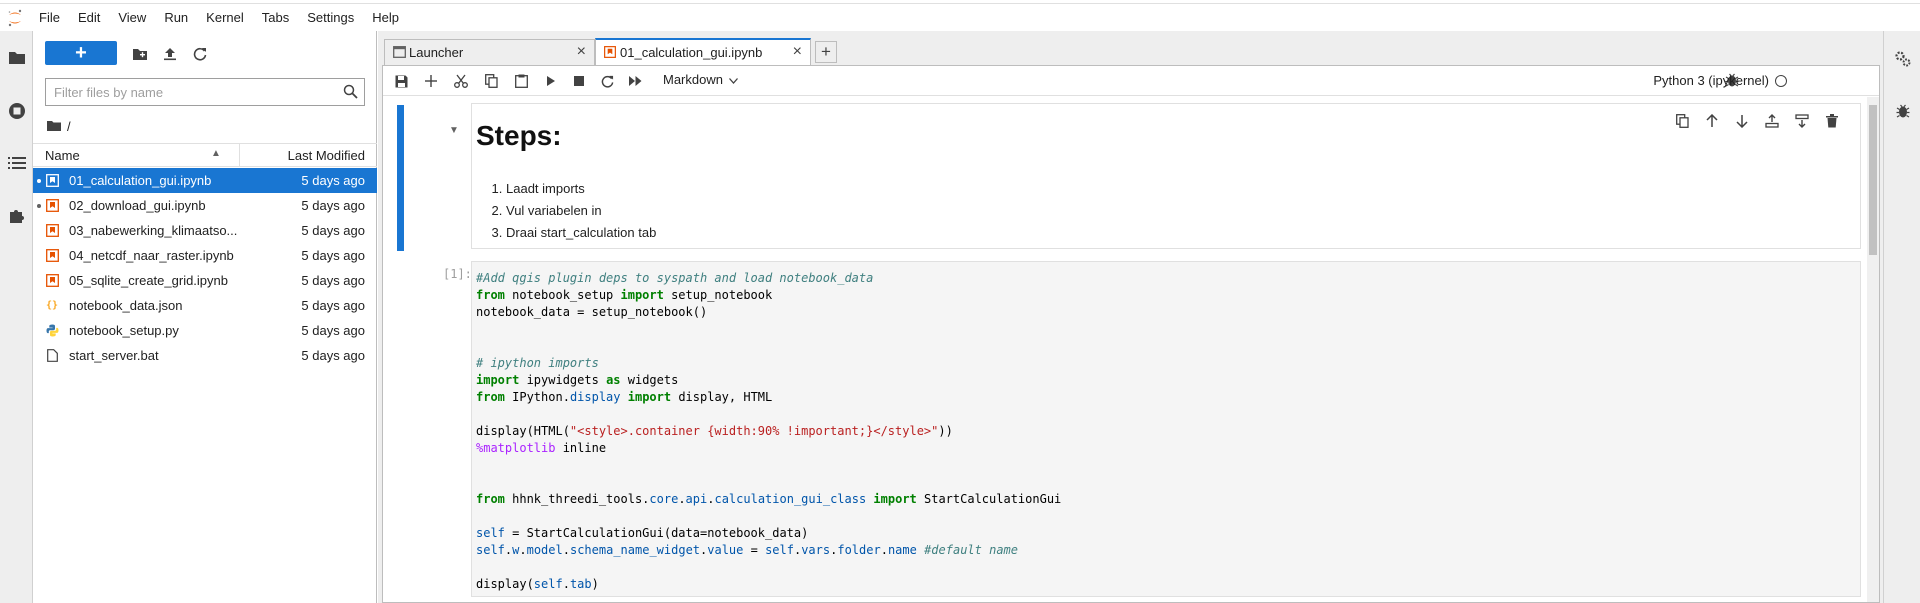 This screenshot has width=1920, height=603. I want to click on list-item: Draai start_calculation tab, so click(581, 233).